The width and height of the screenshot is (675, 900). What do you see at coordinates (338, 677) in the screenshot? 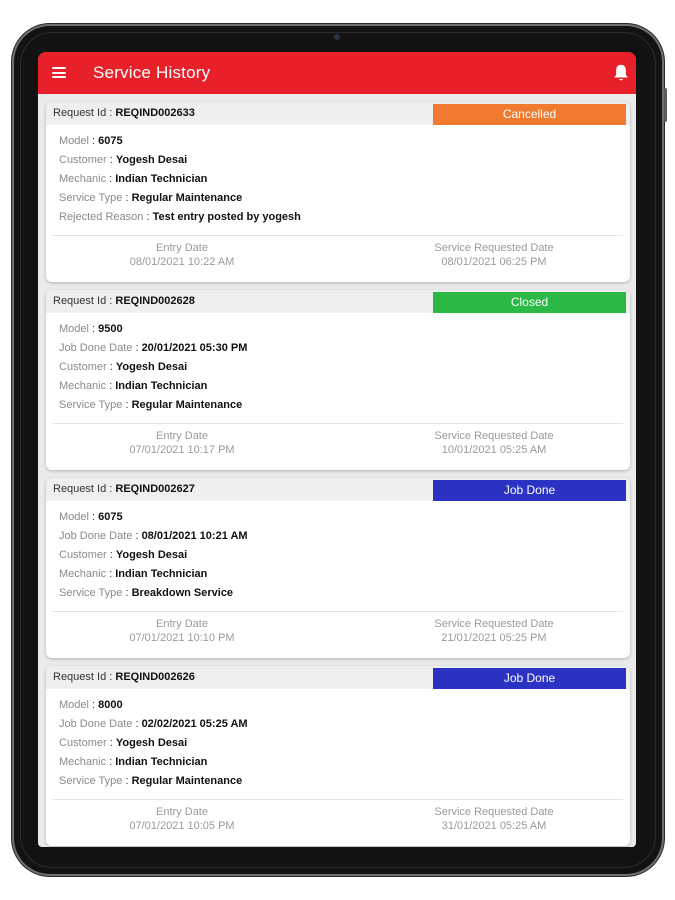
I see `card-header: Request Id : REQIND002626 Job Done` at bounding box center [338, 677].